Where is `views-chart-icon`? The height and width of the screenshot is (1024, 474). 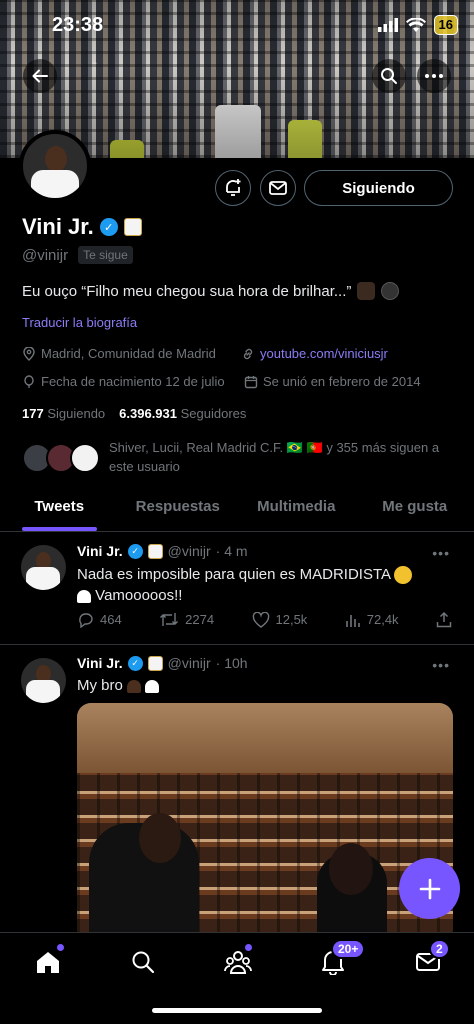
views-chart-icon is located at coordinates (352, 620).